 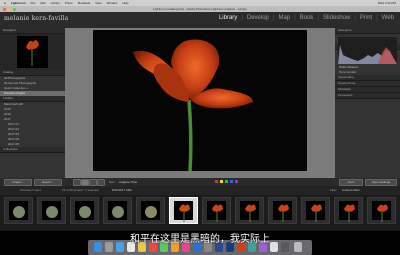 What do you see at coordinates (101, 182) in the screenshot?
I see `survey-view-icon` at bounding box center [101, 182].